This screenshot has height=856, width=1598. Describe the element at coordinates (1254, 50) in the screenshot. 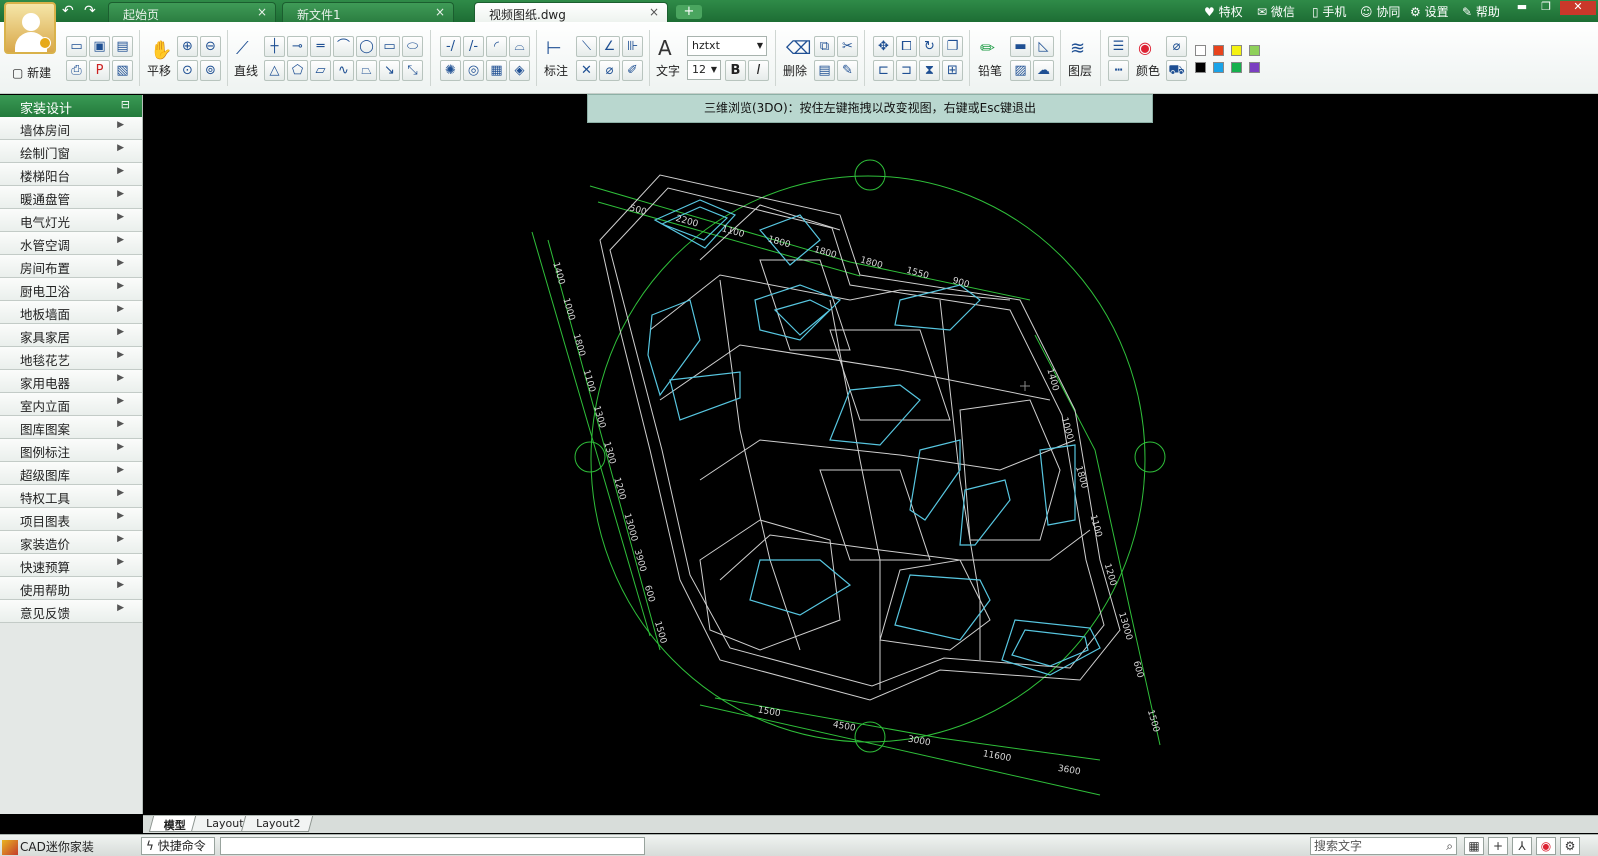

I see `swatch-light-green` at that location.